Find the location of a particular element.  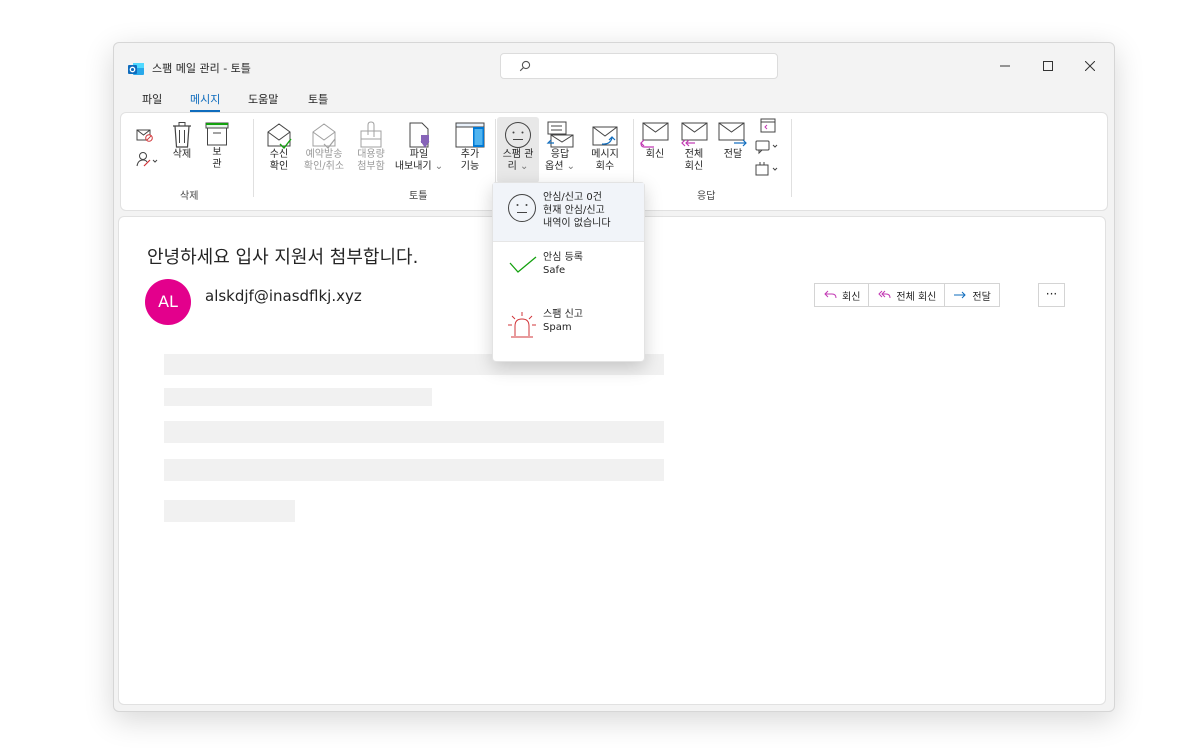

spam-status-item: 안심/신고 0건 현재 안심/신고 내역이 없습니다 is located at coordinates (568, 212).